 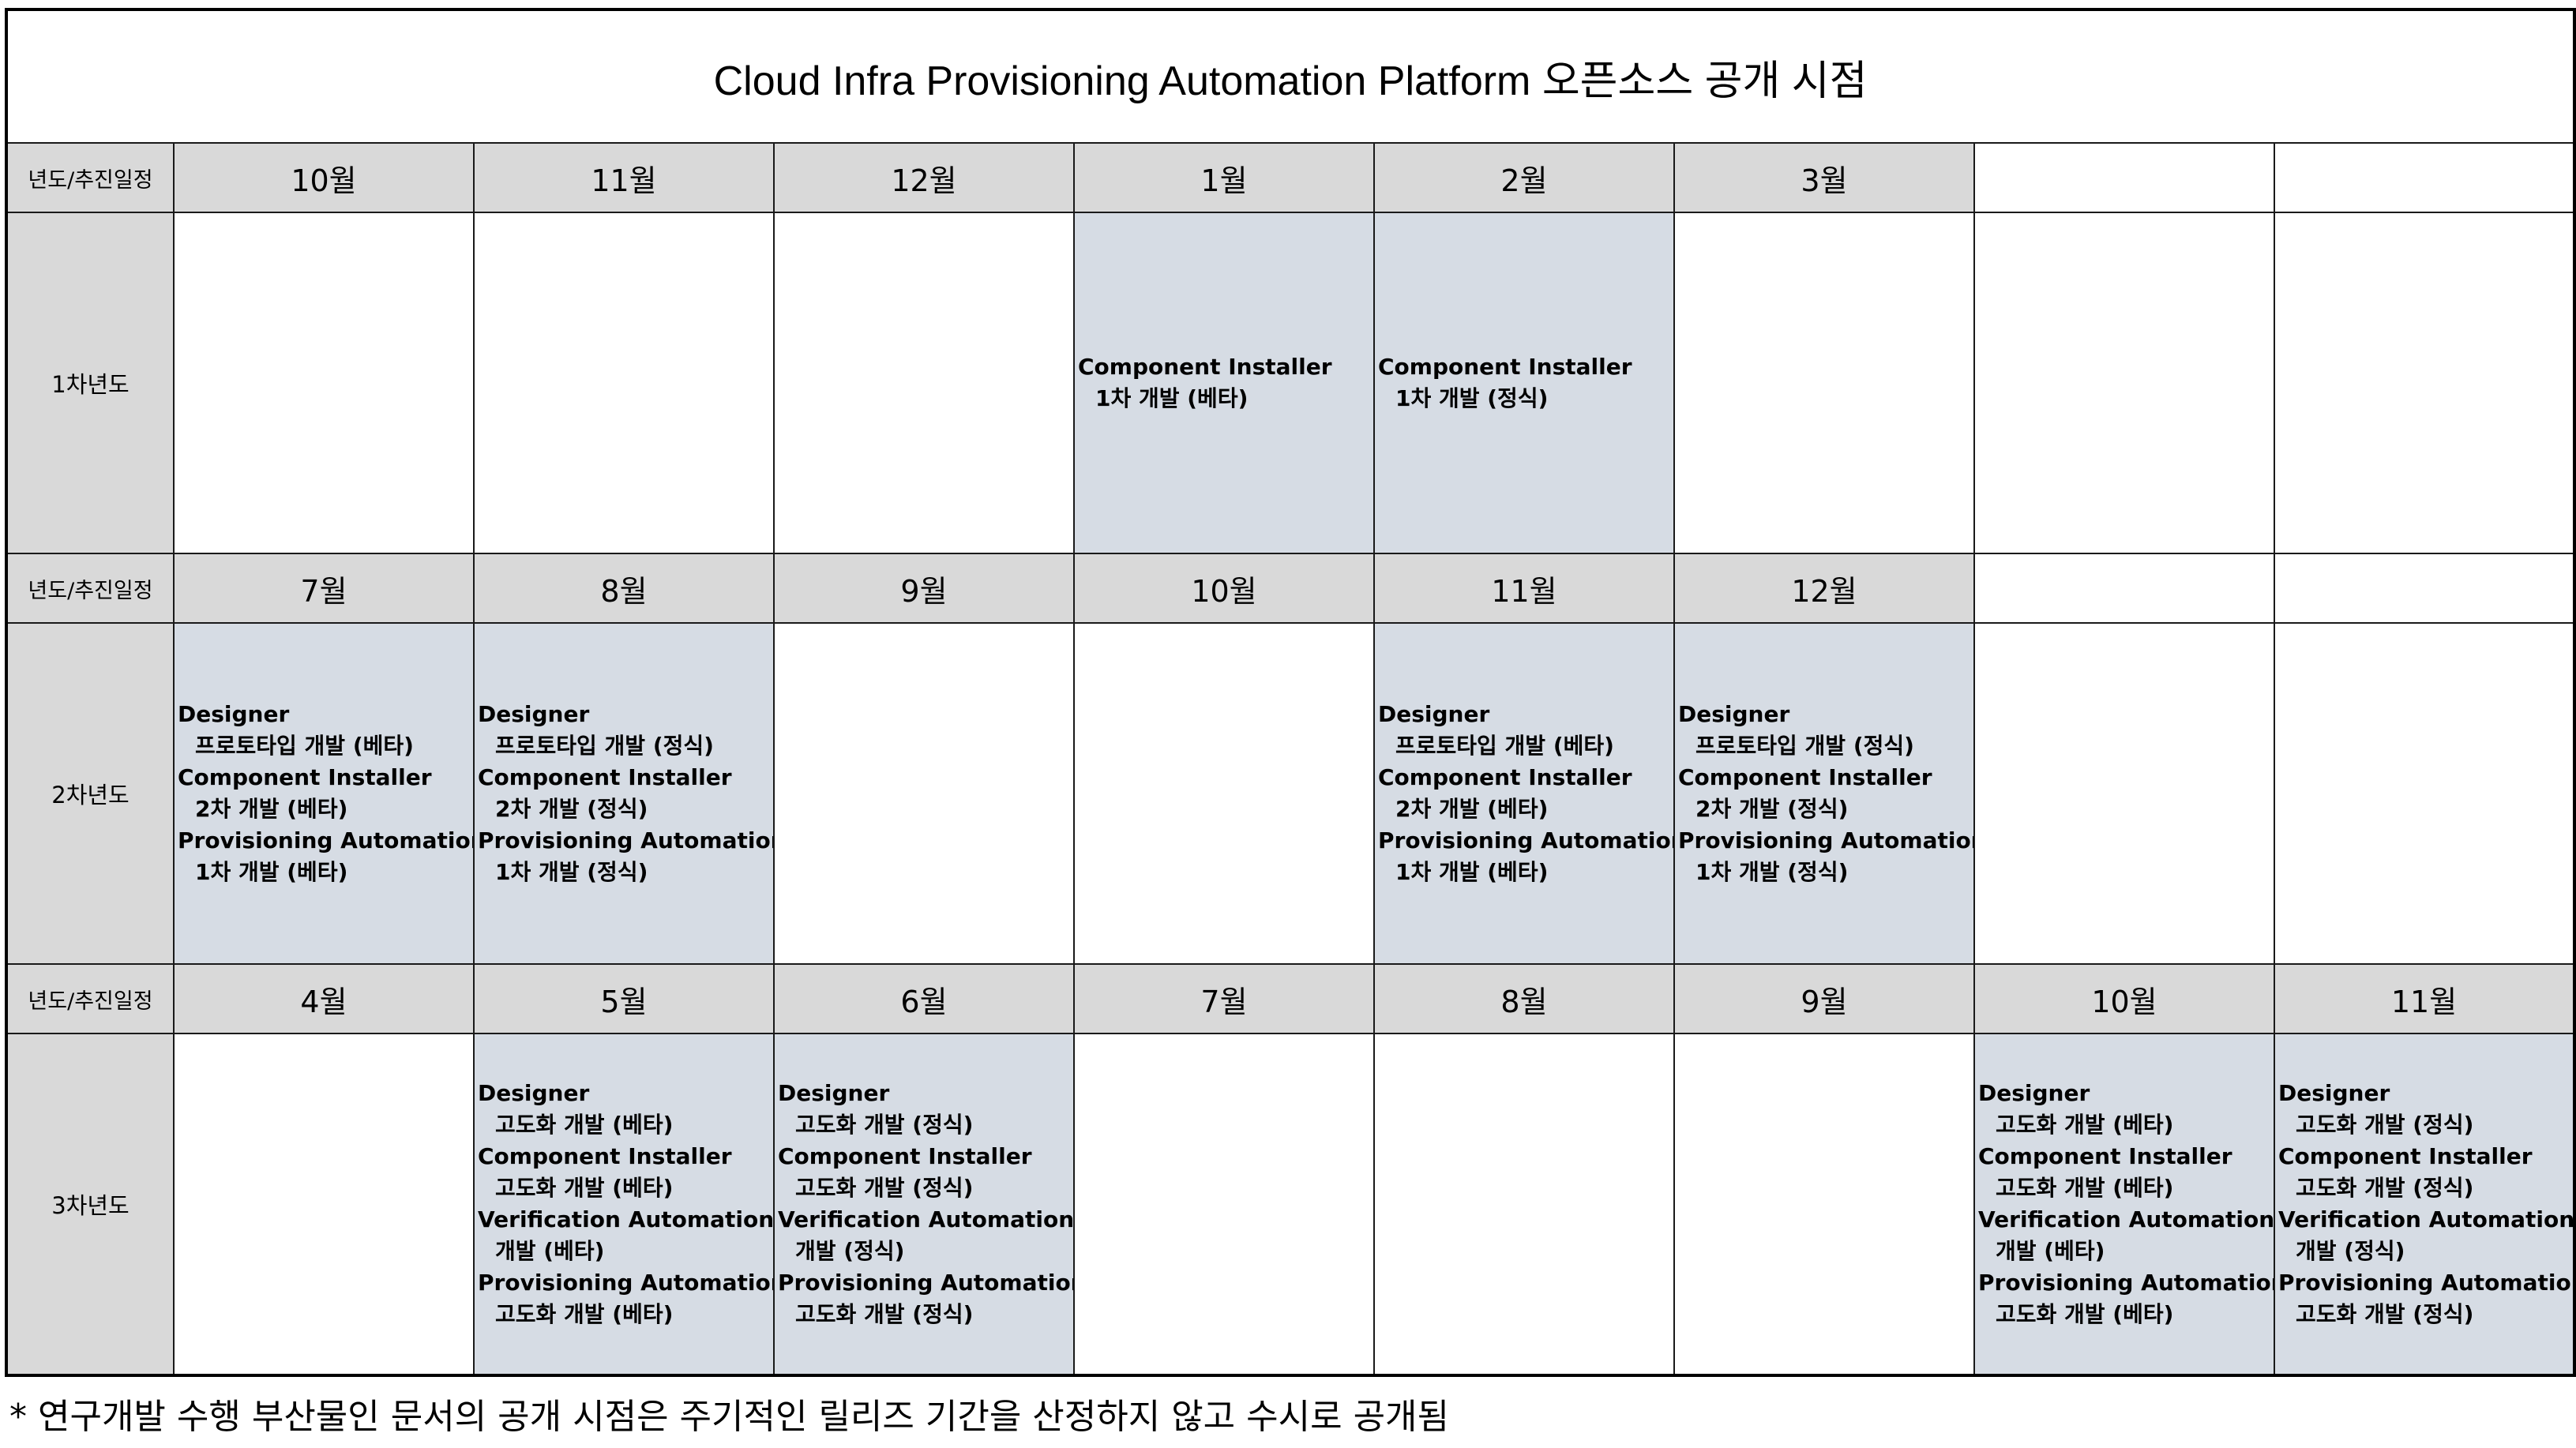 What do you see at coordinates (90, 1205) in the screenshot?
I see `year-label: 3차년도` at bounding box center [90, 1205].